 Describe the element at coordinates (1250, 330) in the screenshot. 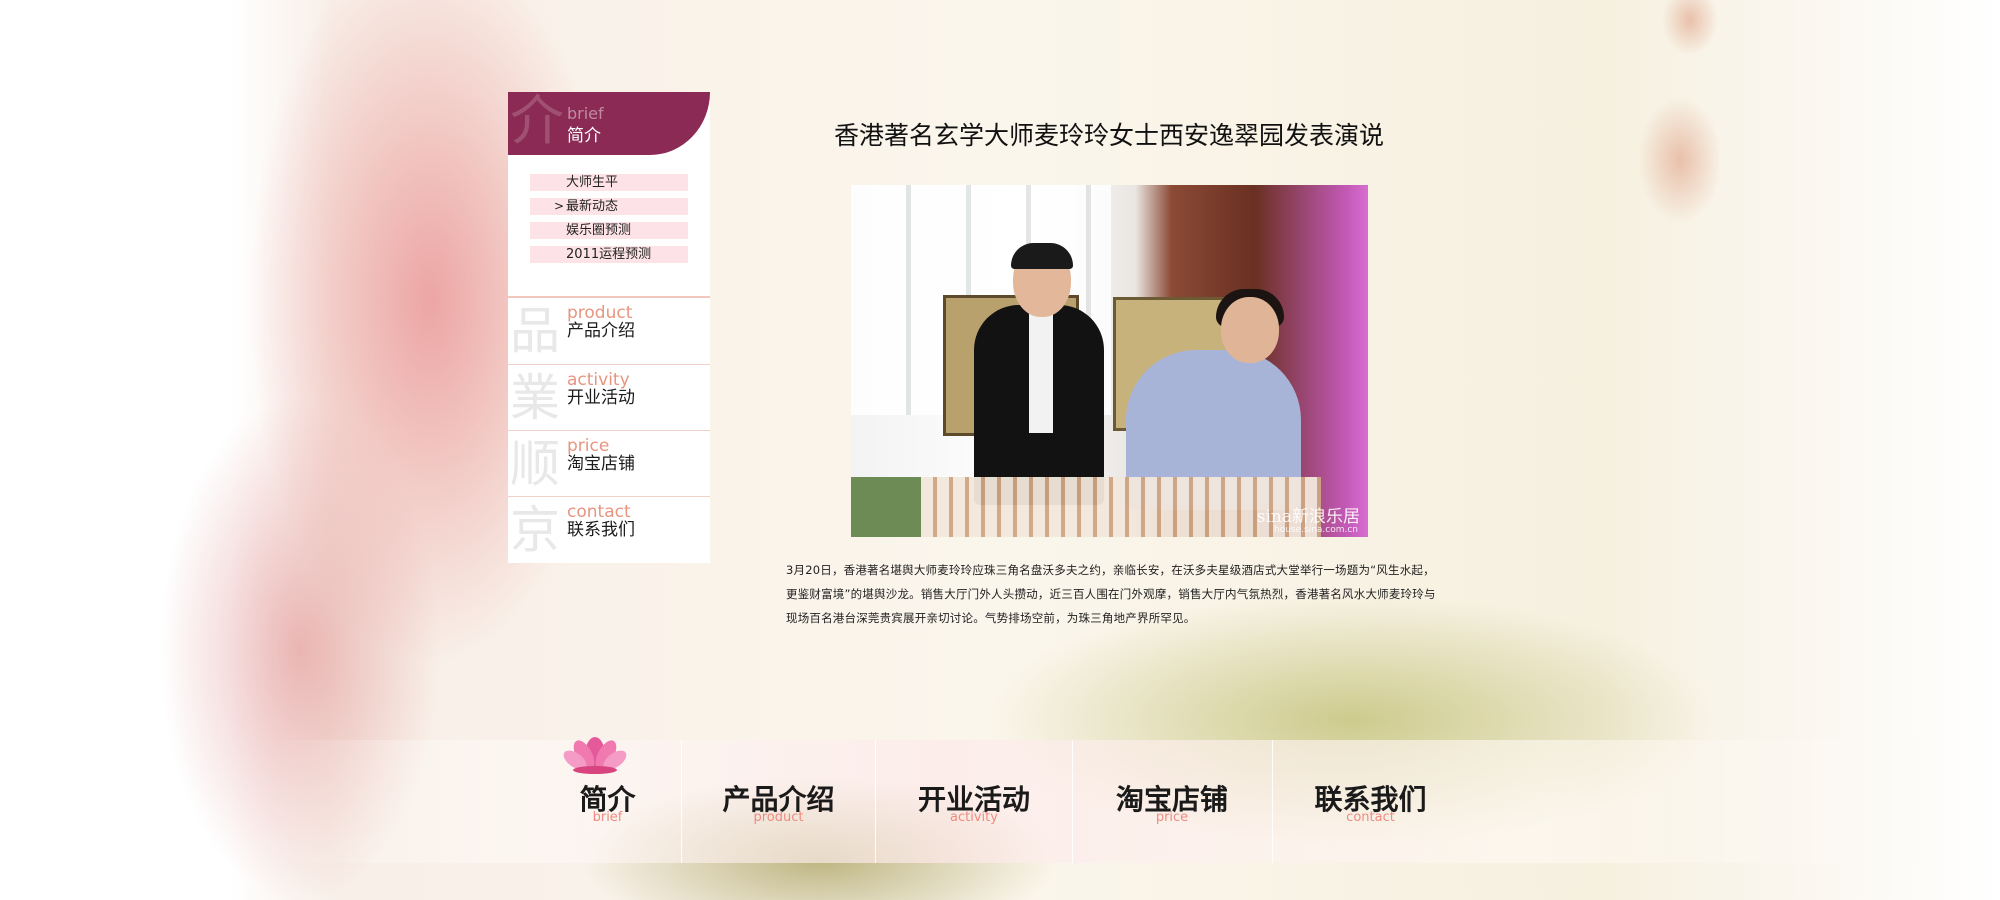

I see `photo-woman-head` at that location.